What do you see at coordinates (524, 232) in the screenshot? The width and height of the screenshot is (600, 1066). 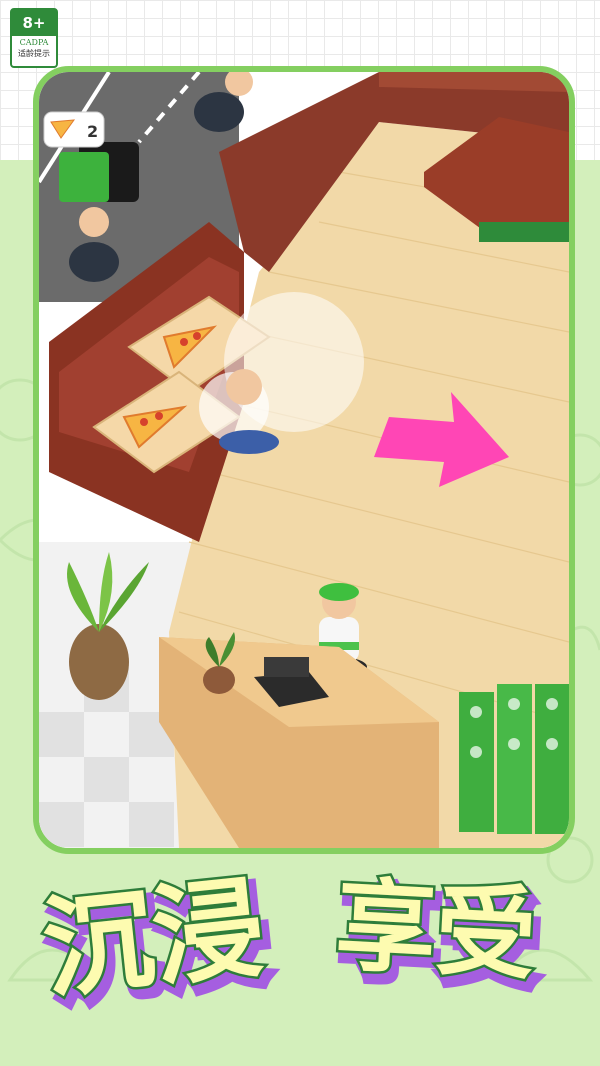 I see `cash-pad` at bounding box center [524, 232].